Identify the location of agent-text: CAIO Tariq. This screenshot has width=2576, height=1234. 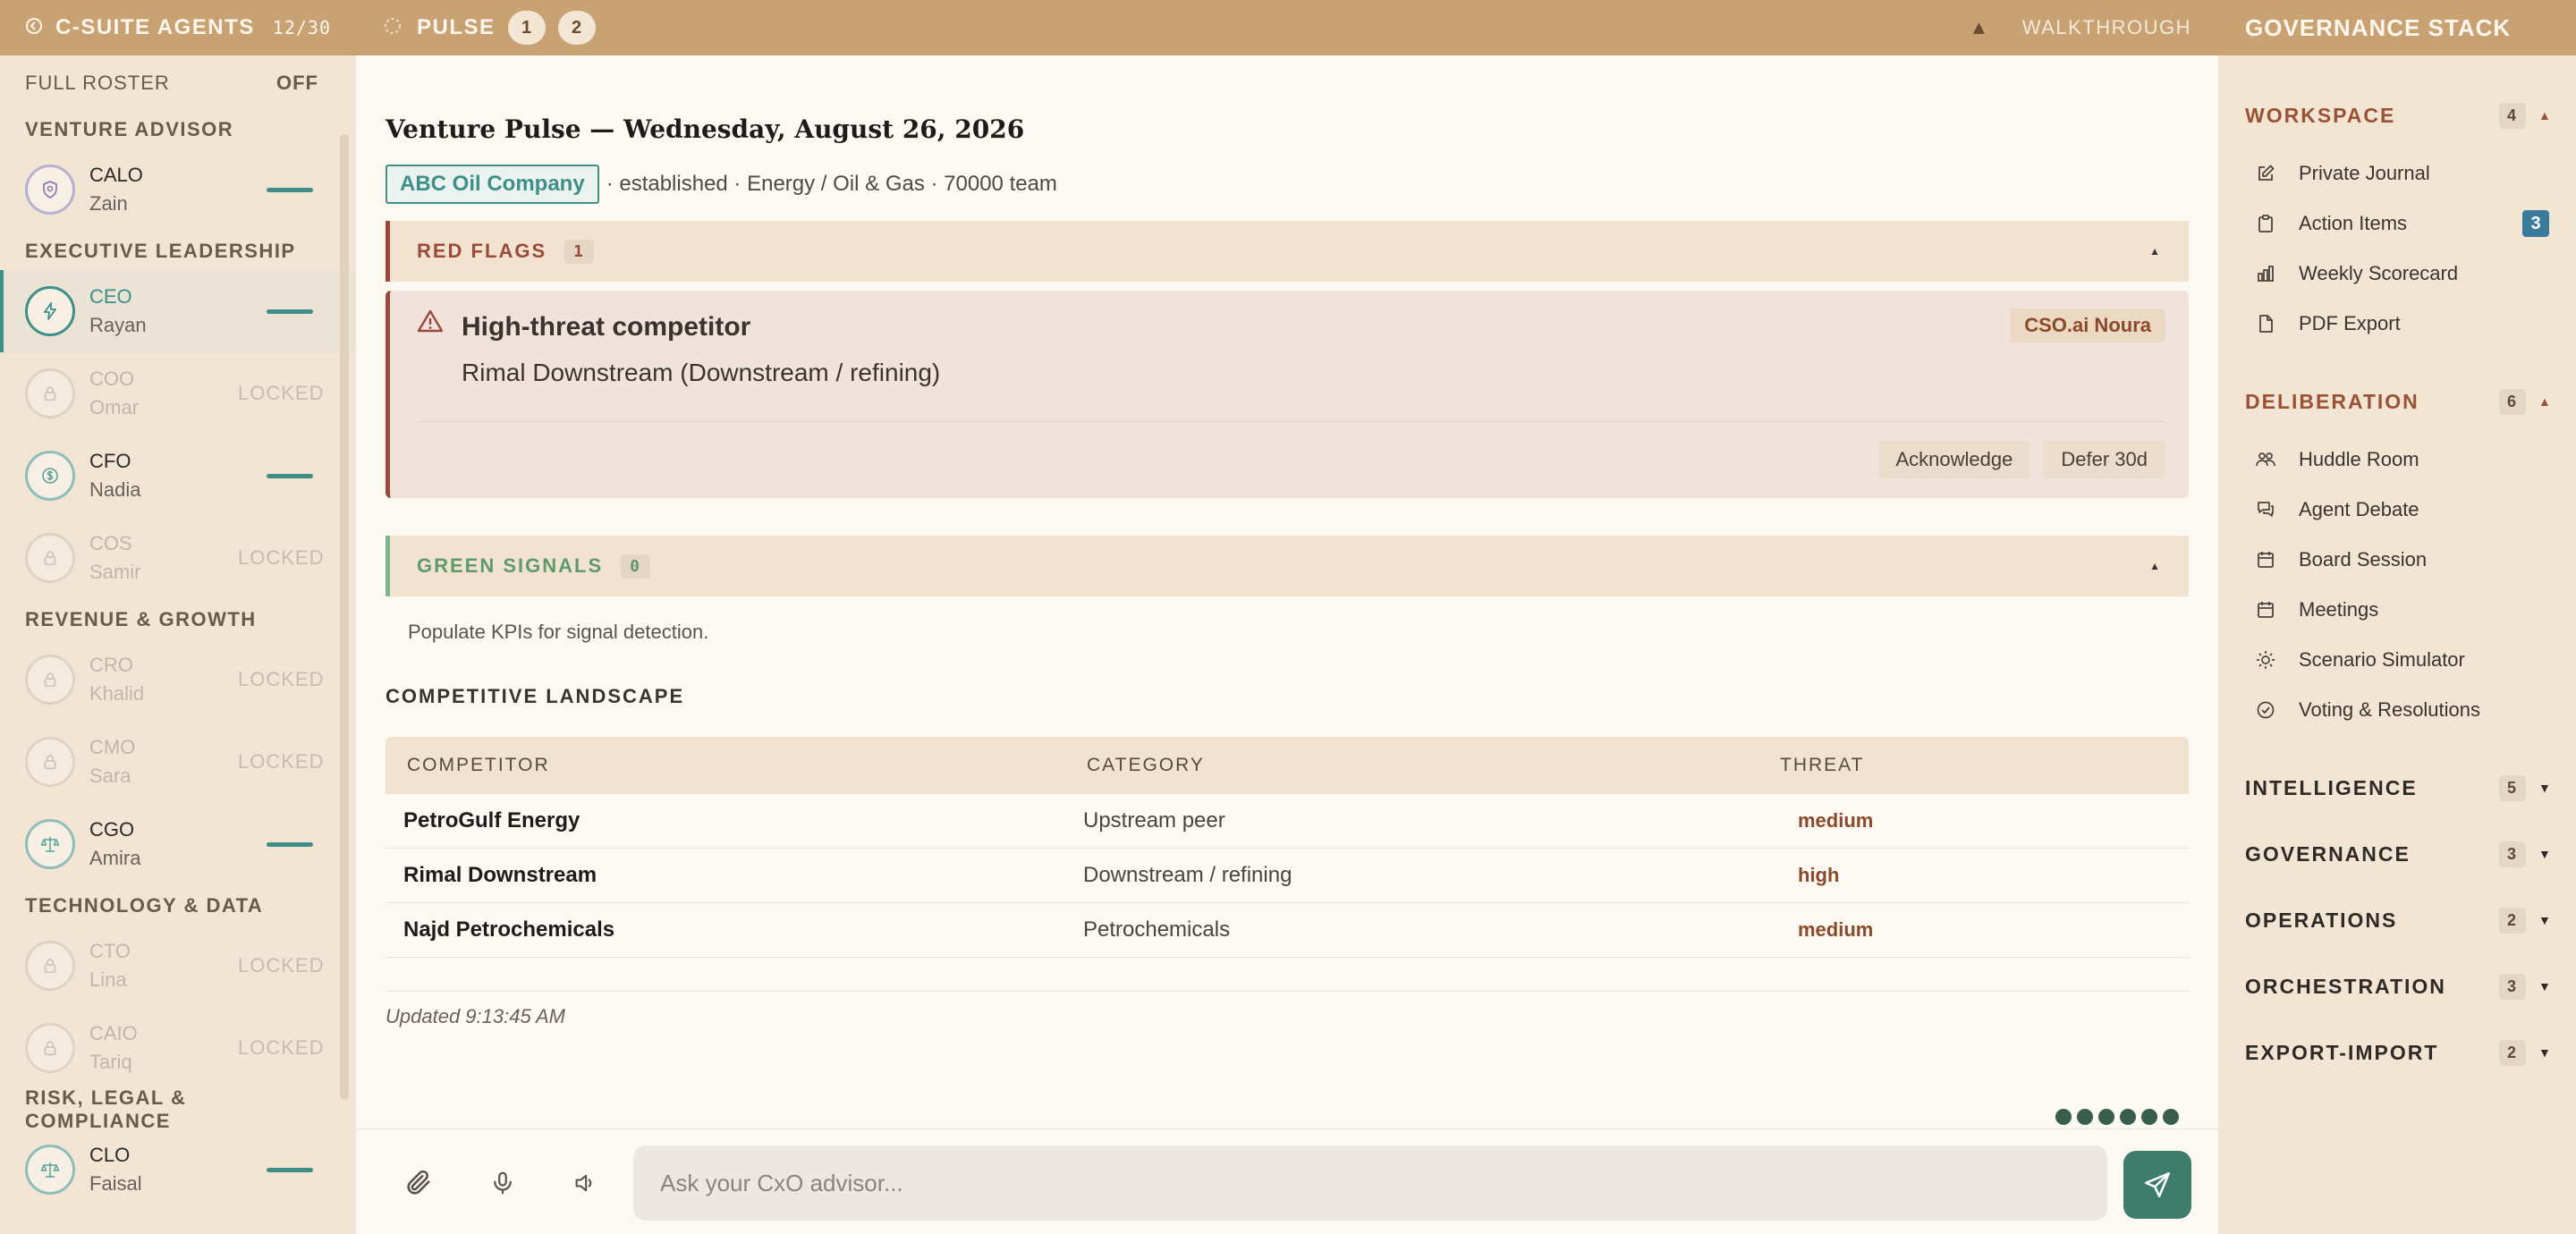
(113, 1048).